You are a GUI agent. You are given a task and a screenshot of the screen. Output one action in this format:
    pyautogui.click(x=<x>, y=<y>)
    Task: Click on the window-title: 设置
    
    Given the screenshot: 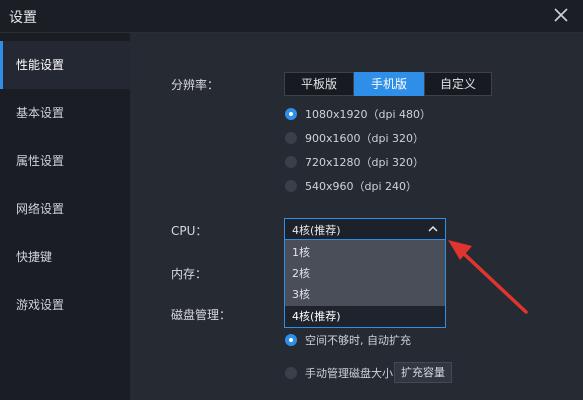 What is the action you would take?
    pyautogui.click(x=23, y=18)
    